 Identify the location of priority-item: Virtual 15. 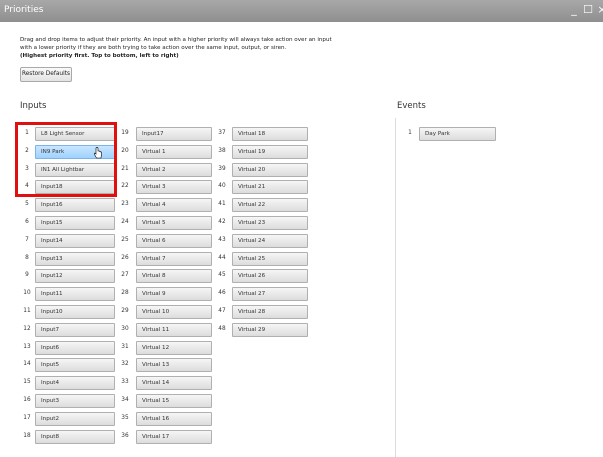
(174, 401).